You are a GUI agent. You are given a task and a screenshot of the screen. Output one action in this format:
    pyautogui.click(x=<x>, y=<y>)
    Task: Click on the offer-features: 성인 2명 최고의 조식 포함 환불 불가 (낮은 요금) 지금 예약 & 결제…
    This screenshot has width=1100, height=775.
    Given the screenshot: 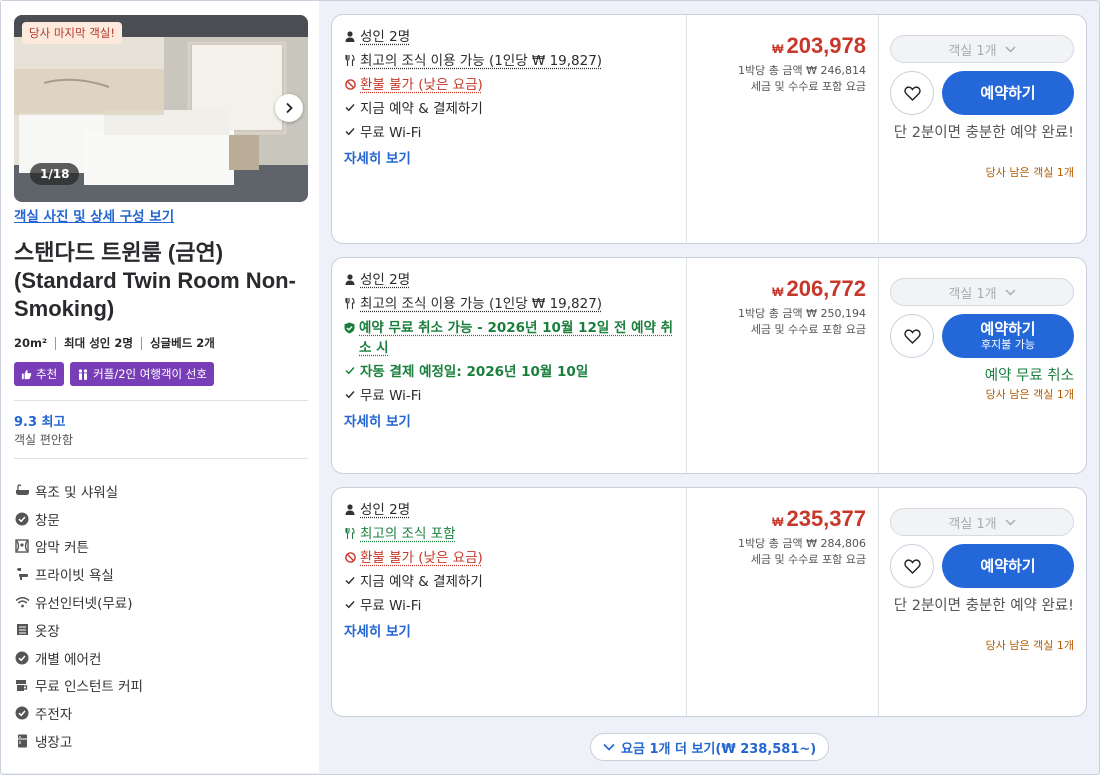 What is the action you would take?
    pyautogui.click(x=509, y=570)
    